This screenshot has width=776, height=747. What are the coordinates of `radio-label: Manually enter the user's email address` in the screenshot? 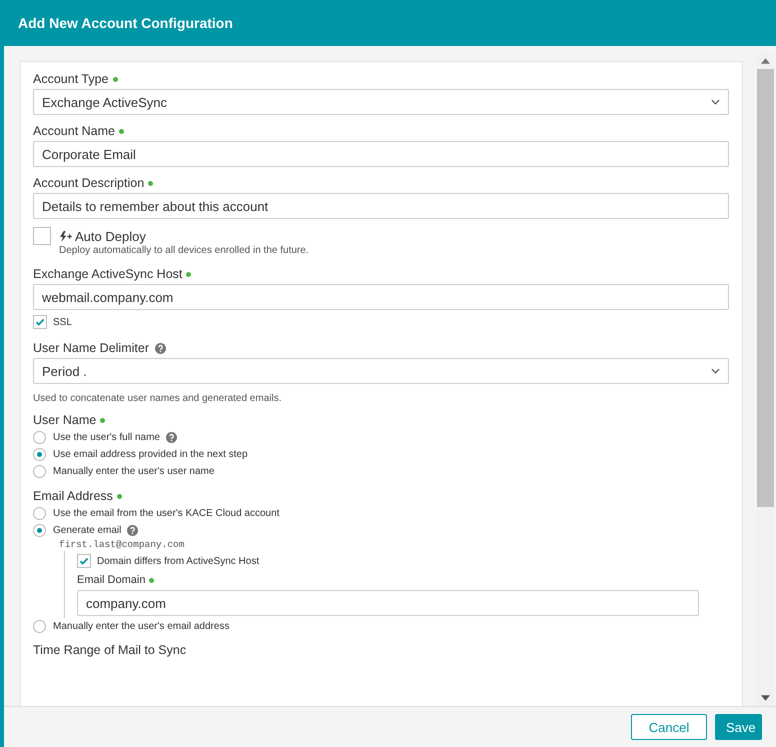 It's located at (141, 626).